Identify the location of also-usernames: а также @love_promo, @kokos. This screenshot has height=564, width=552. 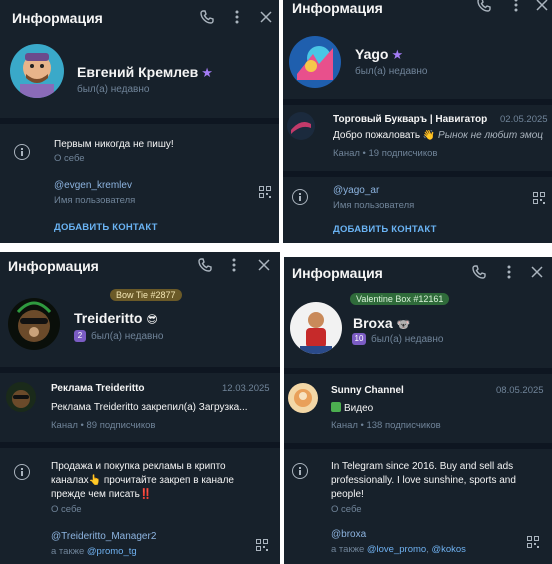
(398, 549).